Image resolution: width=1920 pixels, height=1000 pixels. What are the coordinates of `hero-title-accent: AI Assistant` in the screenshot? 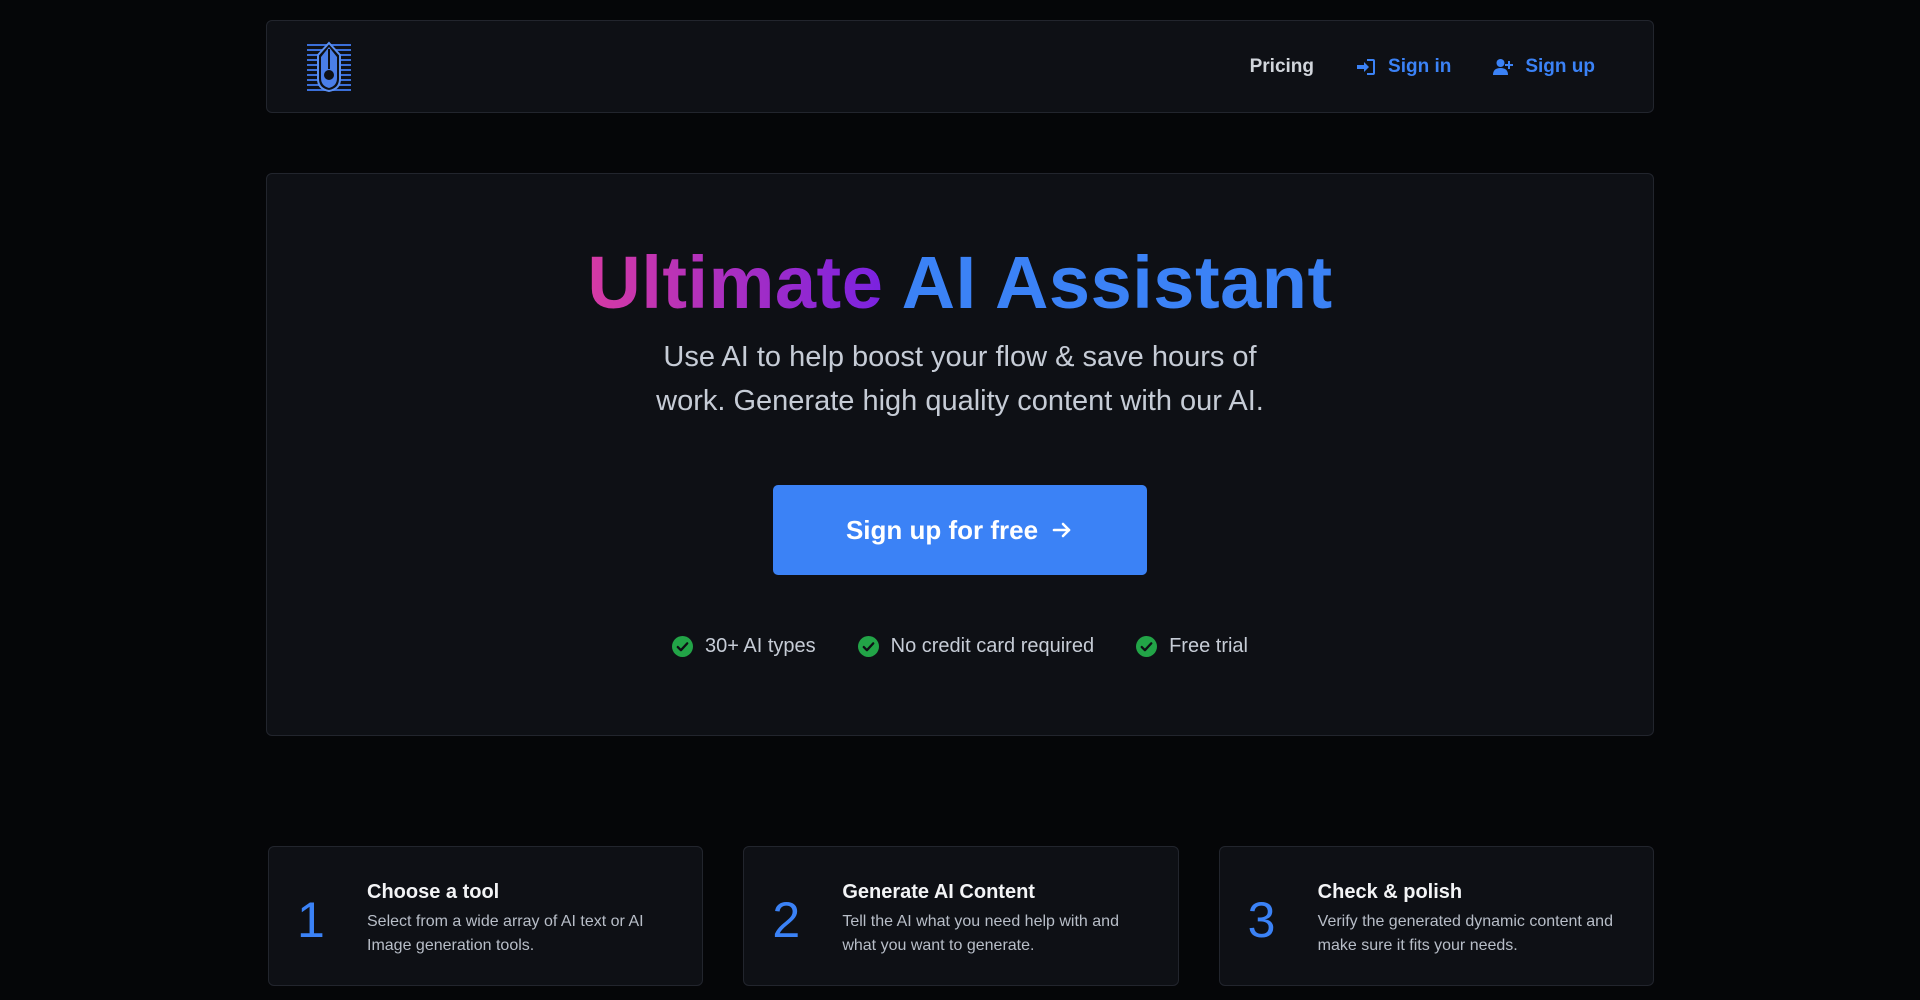 It's located at (1117, 282).